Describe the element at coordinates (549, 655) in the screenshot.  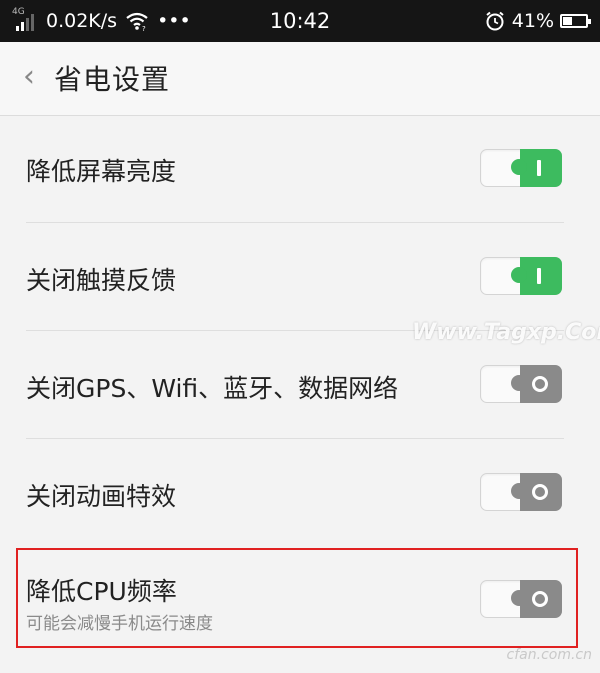
I see `corner-watermark: cfan.com.cn` at that location.